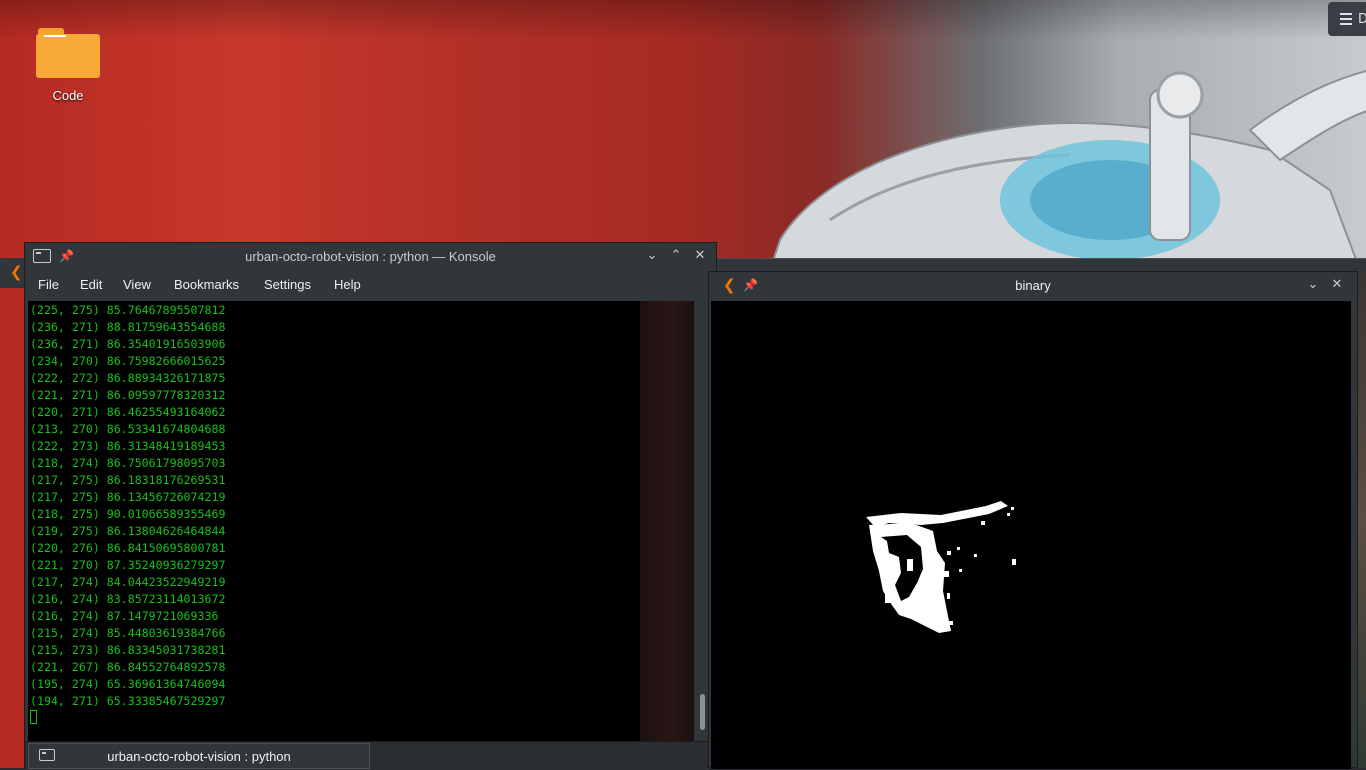 The image size is (1366, 770). I want to click on terminal-prompt, so click(127, 718).